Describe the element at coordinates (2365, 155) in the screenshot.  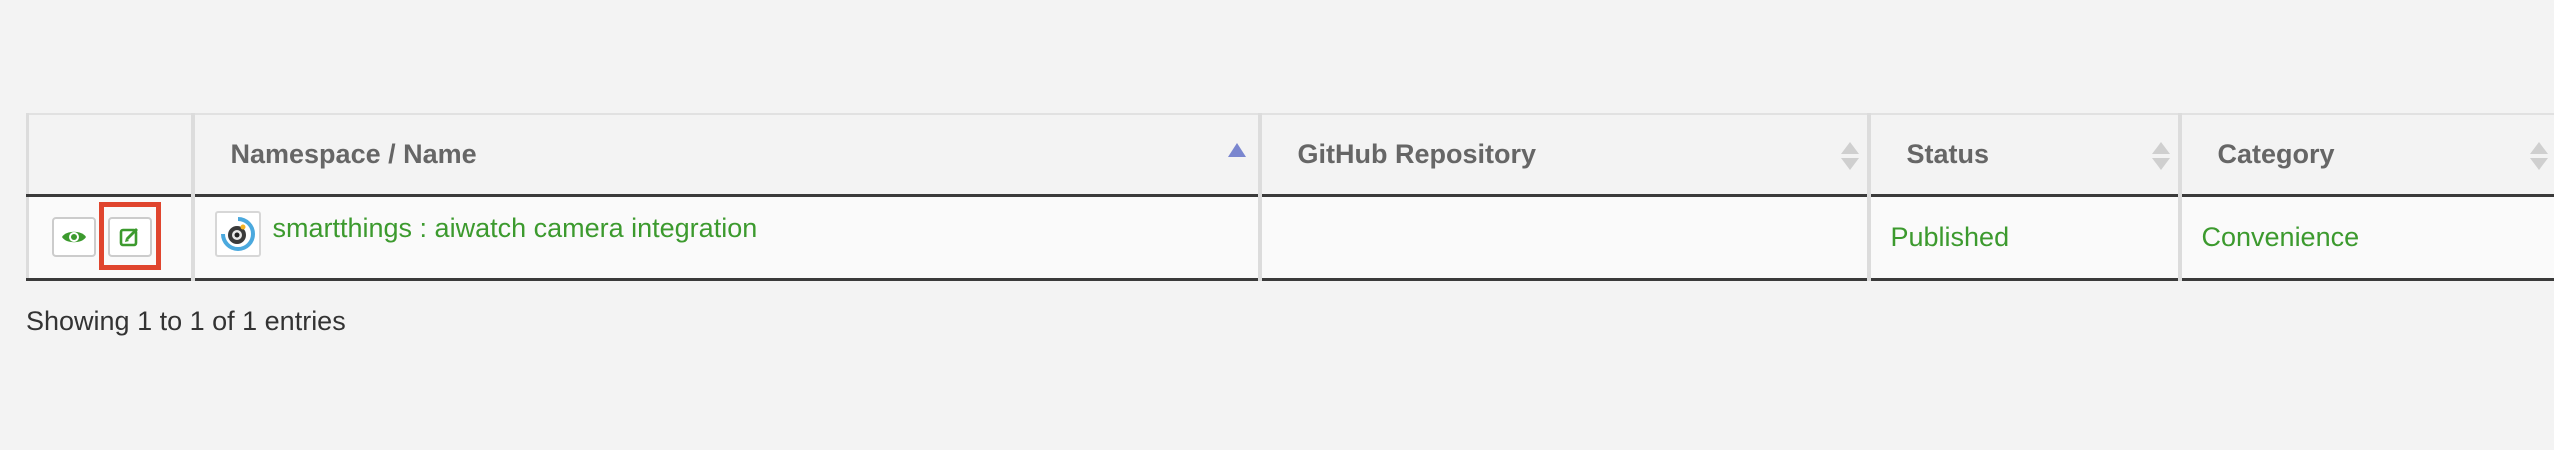
I see `column-header-category: Category` at that location.